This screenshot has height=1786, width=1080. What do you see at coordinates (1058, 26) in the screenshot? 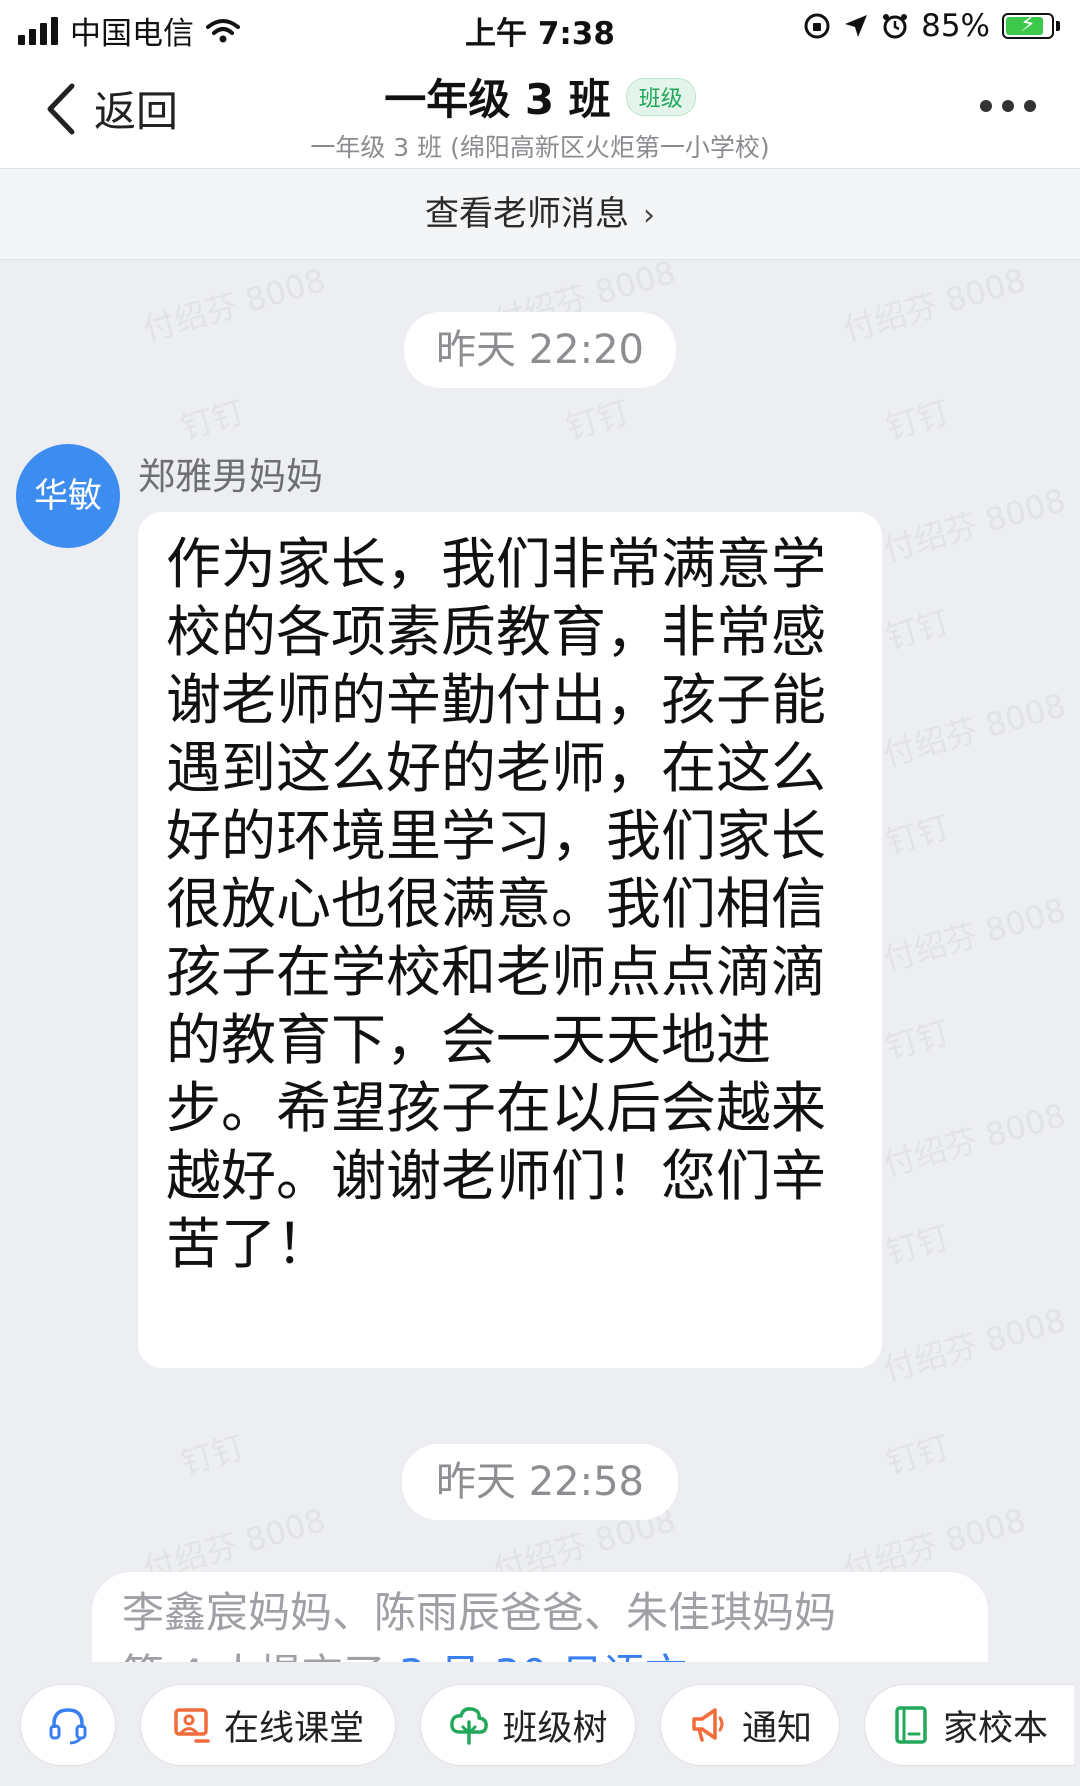
I see `battery-cap` at bounding box center [1058, 26].